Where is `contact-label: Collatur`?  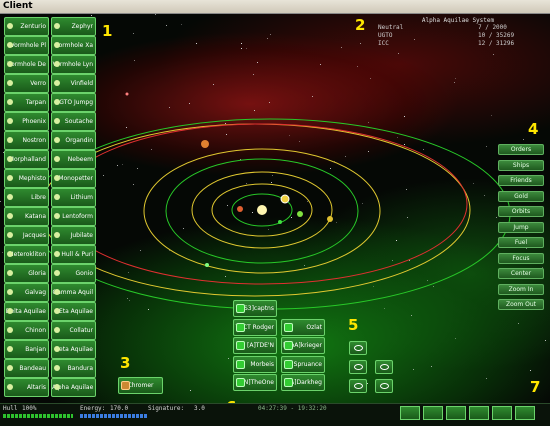
contact-label: Collatur is located at coordinates (81, 330).